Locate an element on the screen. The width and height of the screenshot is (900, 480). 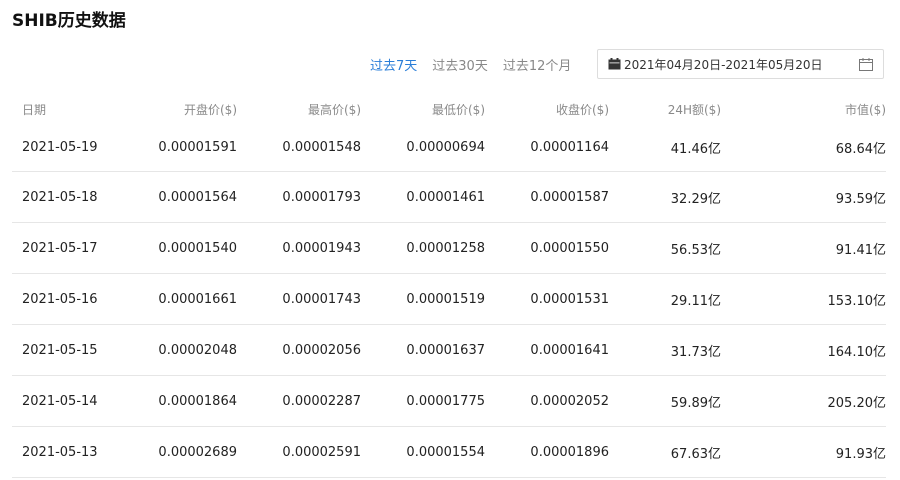
cell-low: 0.00001554 is located at coordinates (423, 452).